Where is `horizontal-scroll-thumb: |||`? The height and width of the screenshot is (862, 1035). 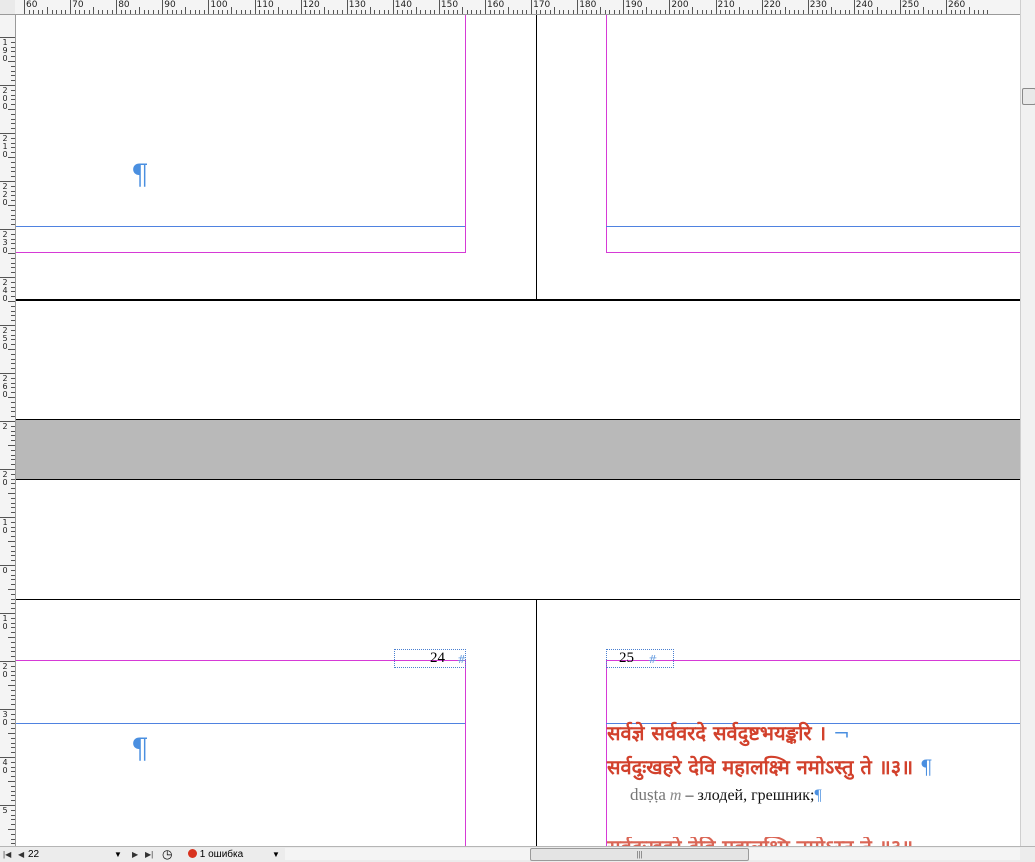
horizontal-scroll-thumb: ||| is located at coordinates (639, 854).